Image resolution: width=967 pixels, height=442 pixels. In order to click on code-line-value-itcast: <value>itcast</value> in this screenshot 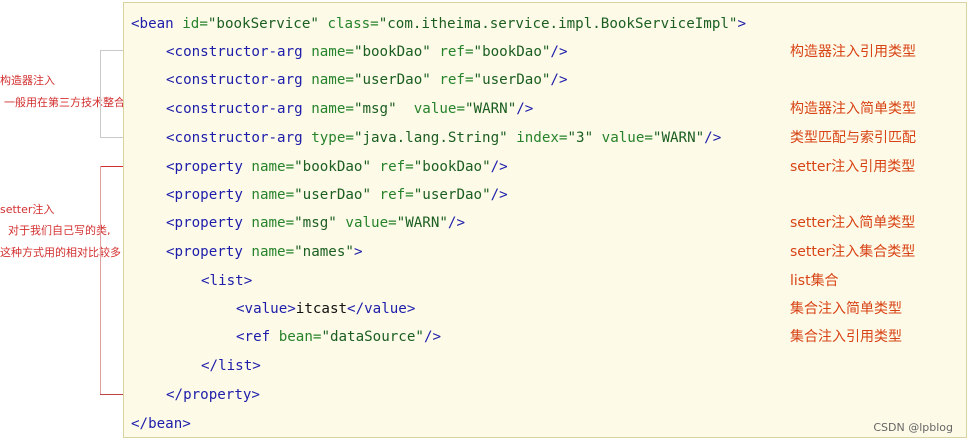, I will do `click(325, 309)`.